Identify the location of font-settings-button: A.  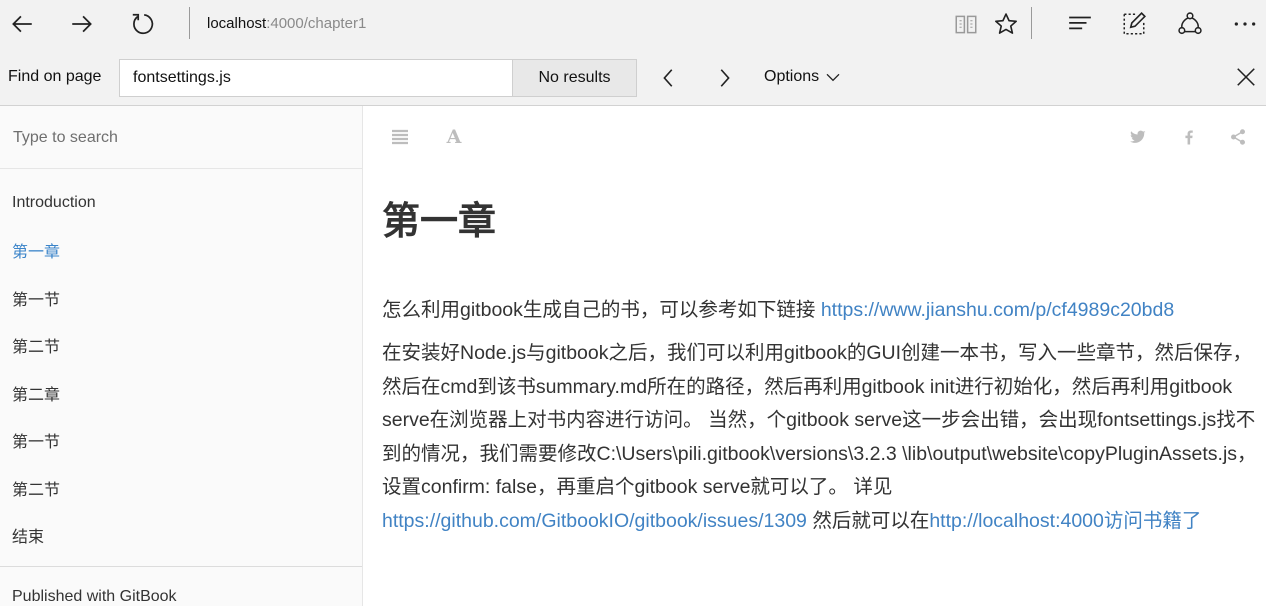
(454, 137).